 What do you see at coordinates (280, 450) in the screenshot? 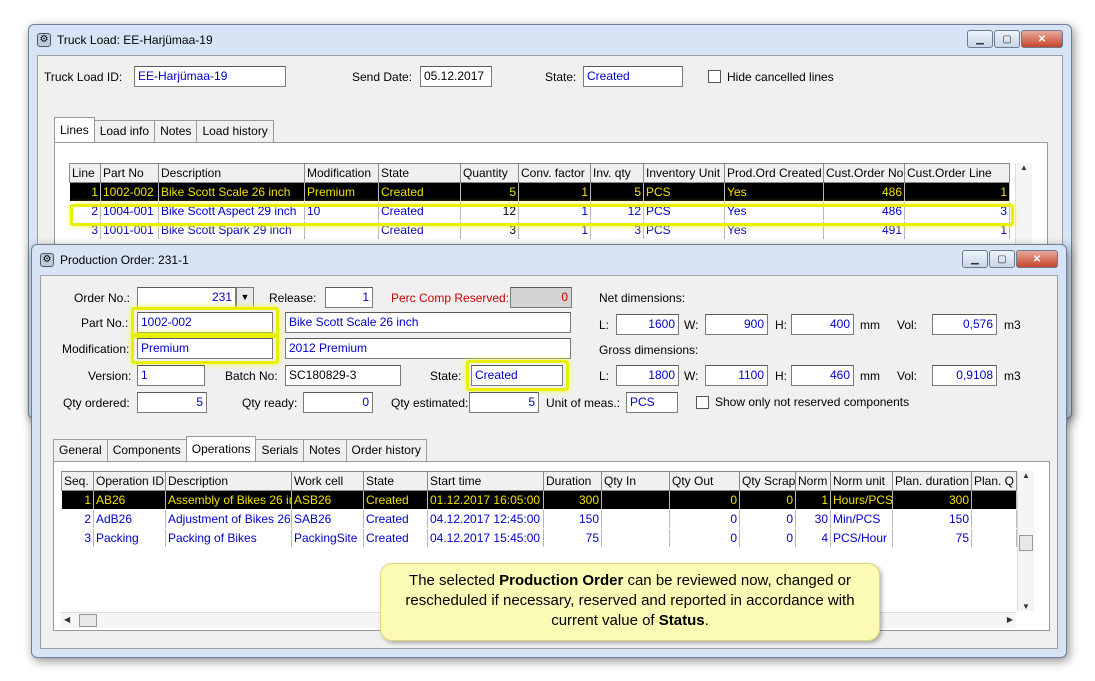
I see `tab-serials: Serials` at bounding box center [280, 450].